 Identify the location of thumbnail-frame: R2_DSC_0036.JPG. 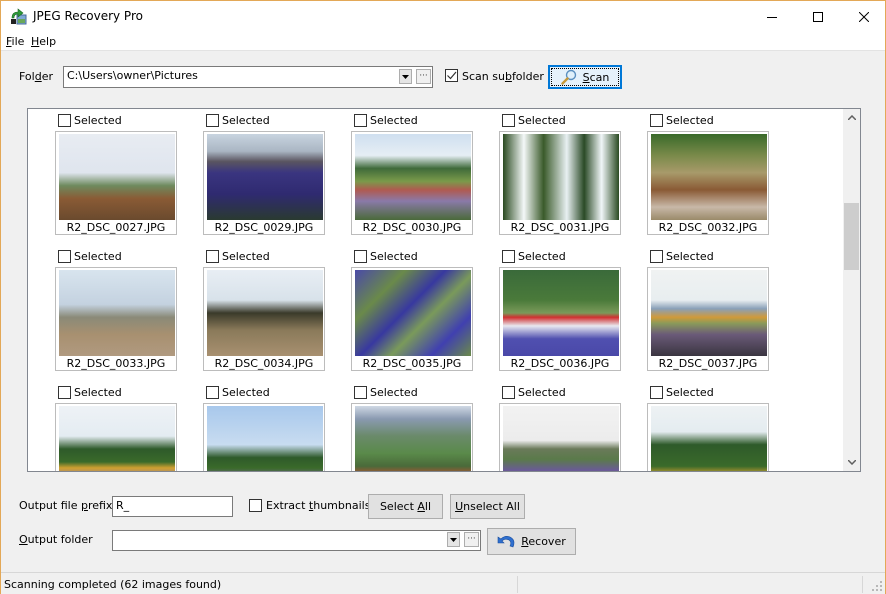
(560, 319).